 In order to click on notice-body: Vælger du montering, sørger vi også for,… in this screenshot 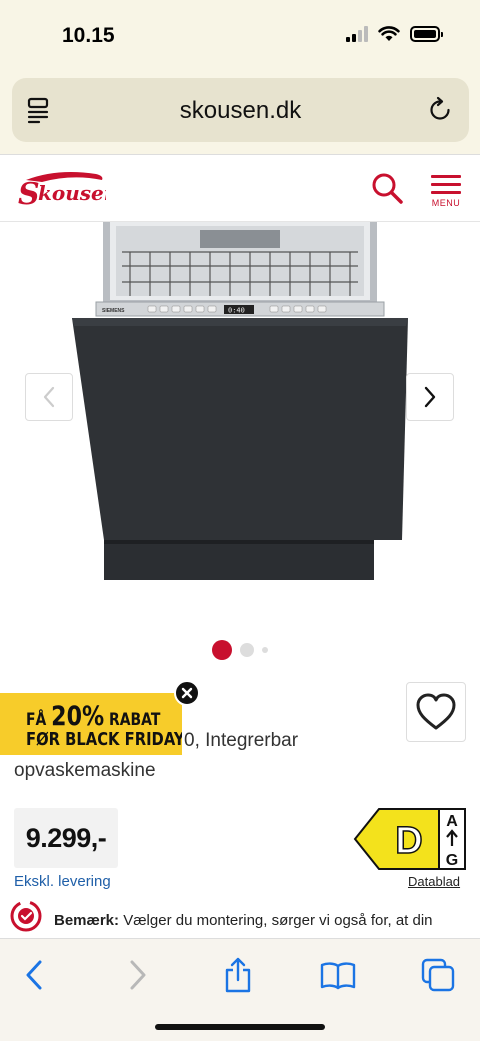, I will do `click(278, 920)`.